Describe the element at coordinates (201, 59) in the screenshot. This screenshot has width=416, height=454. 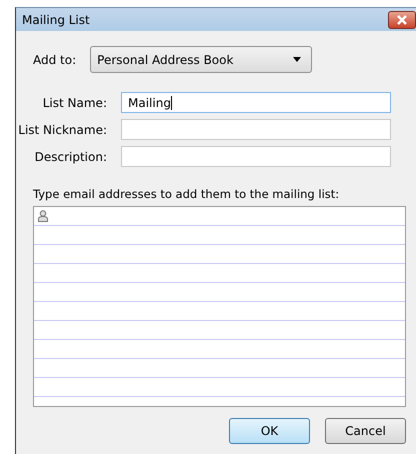
I see `address-book-dropdown: Personal Address Book` at that location.